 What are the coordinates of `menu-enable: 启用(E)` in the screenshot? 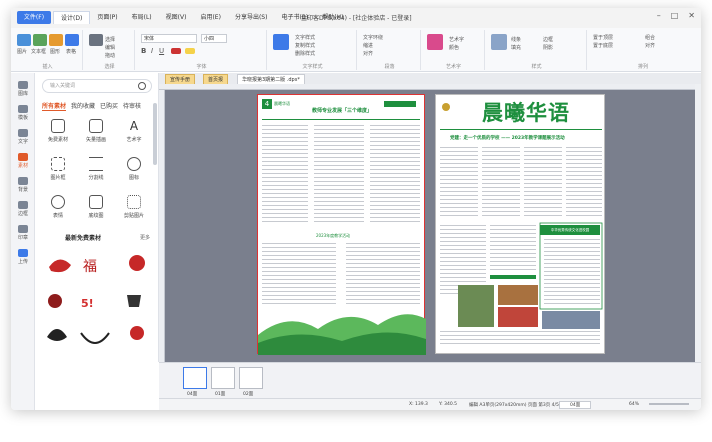 It's located at (210, 17).